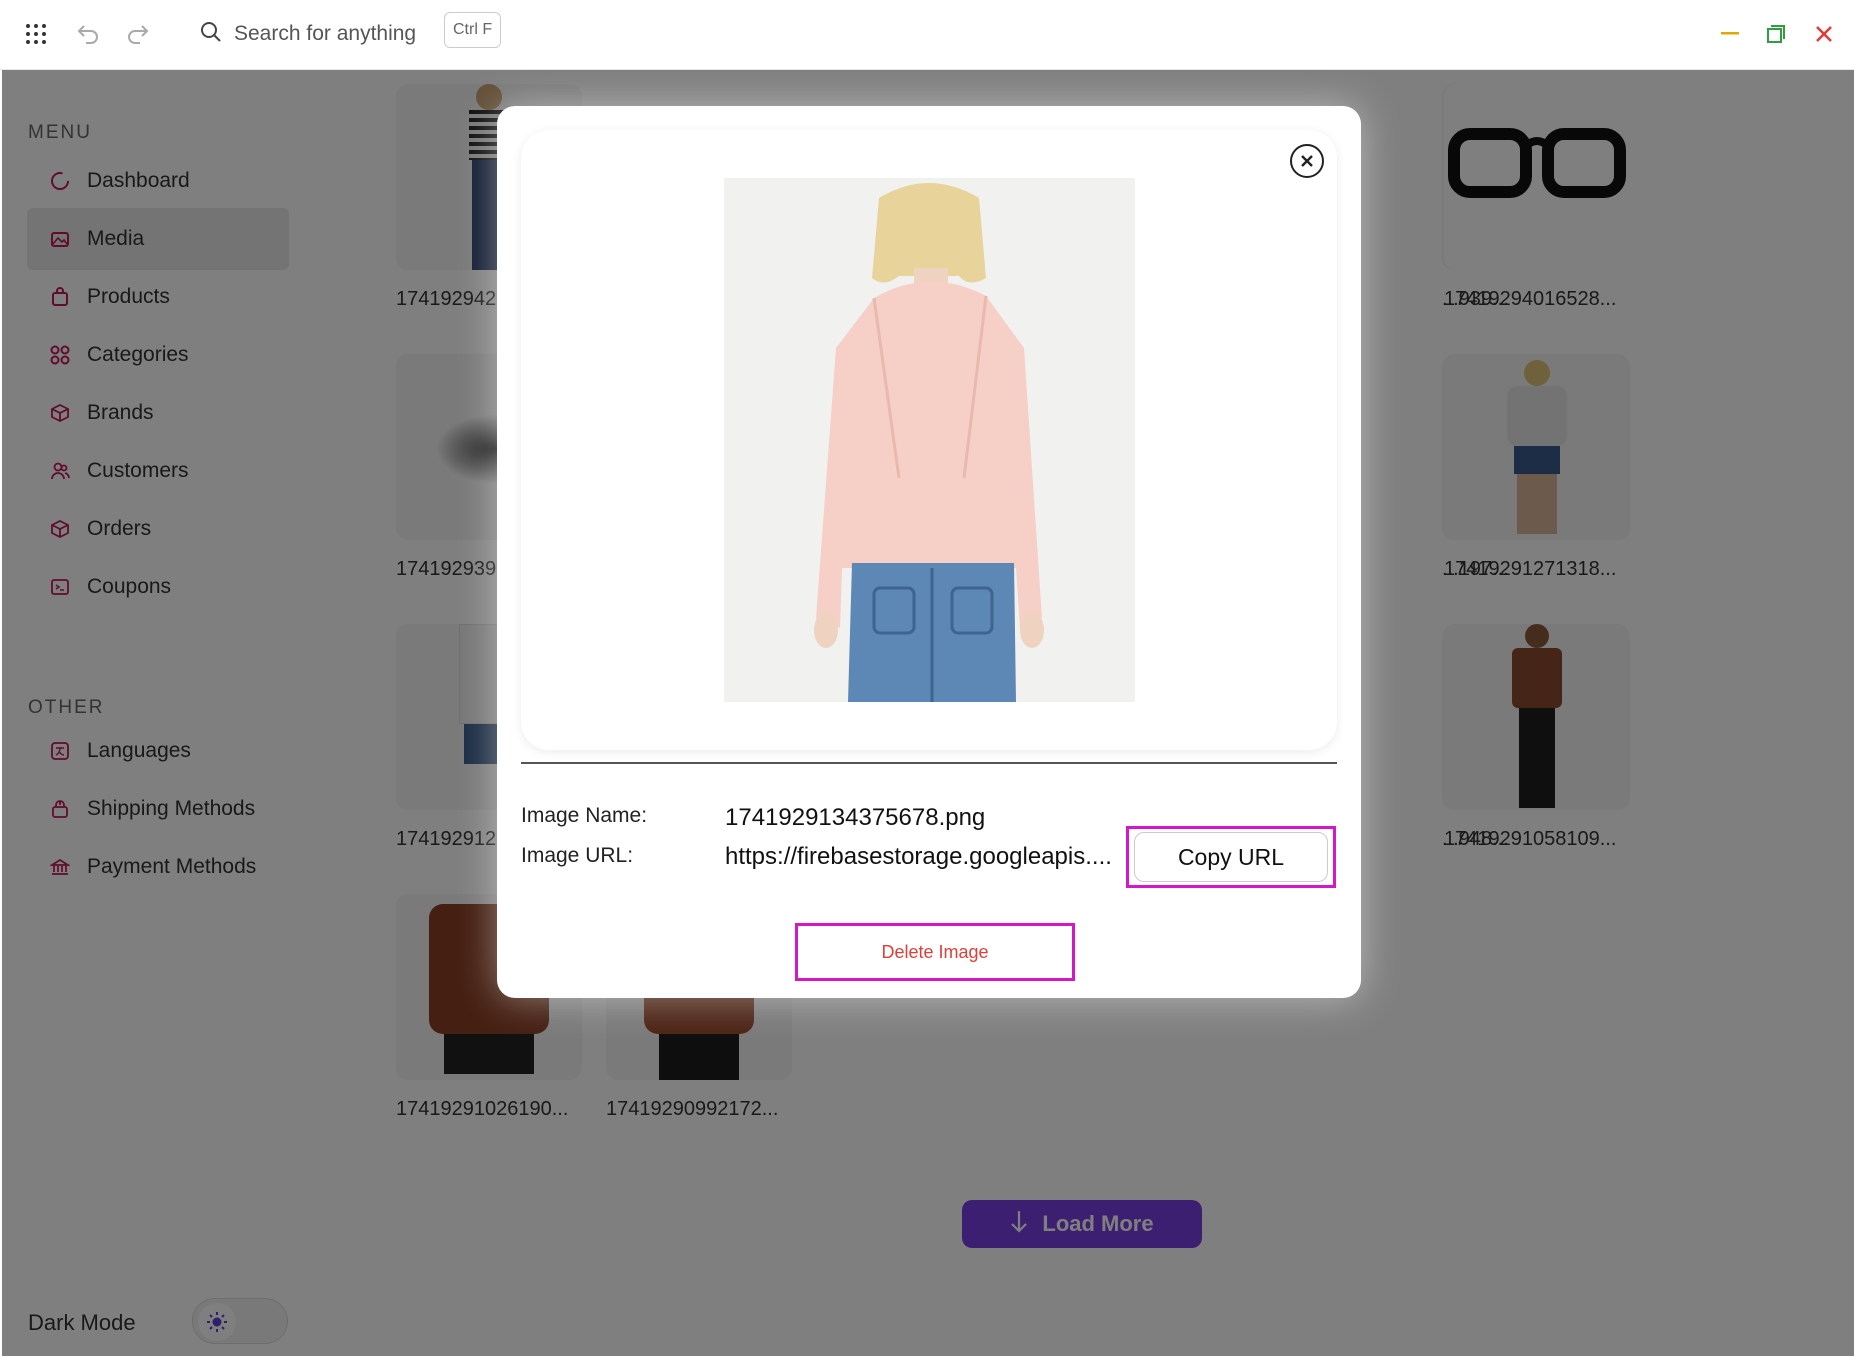 This screenshot has height=1356, width=1854. What do you see at coordinates (1730, 34) in the screenshot?
I see `minimize-icon` at bounding box center [1730, 34].